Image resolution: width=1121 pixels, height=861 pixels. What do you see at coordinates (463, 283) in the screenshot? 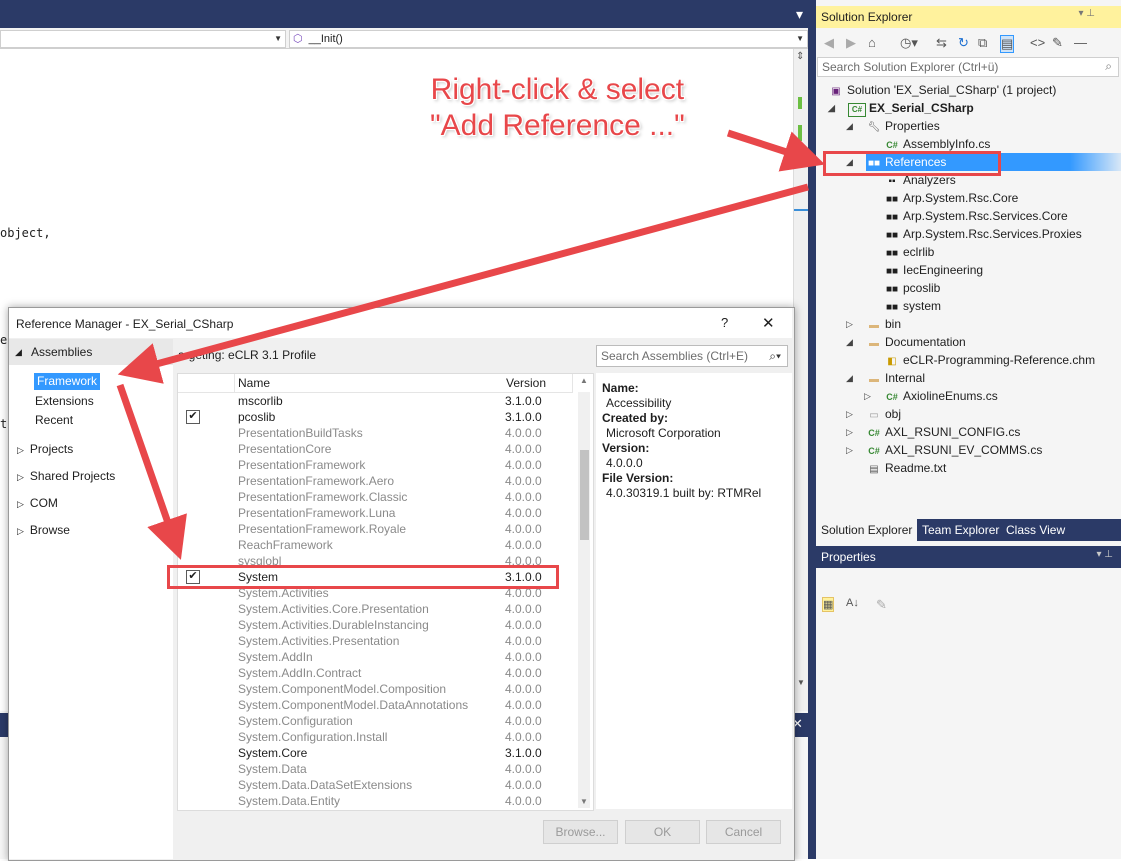
I see `arrow-to-framework` at bounding box center [463, 283].